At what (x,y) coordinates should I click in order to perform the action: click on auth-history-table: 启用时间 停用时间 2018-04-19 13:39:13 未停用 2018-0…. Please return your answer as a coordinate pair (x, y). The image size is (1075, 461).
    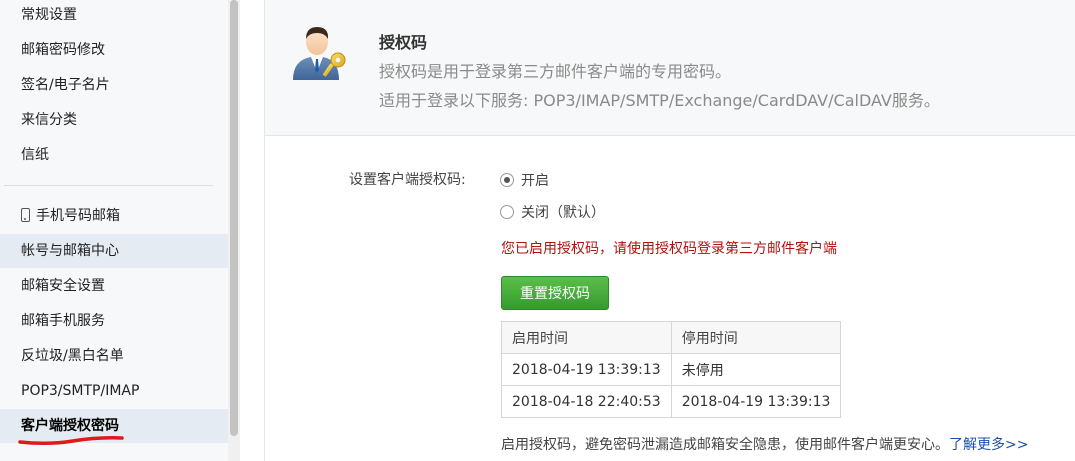
    Looking at the image, I should click on (671, 369).